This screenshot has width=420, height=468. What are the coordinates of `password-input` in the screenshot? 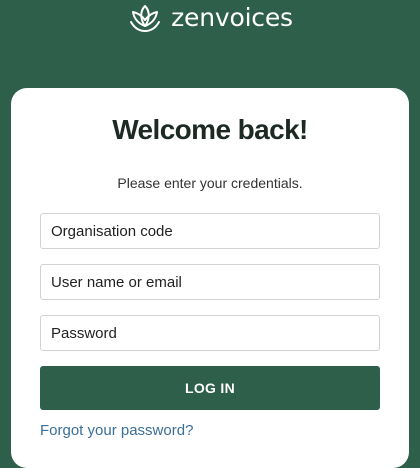 It's located at (210, 333).